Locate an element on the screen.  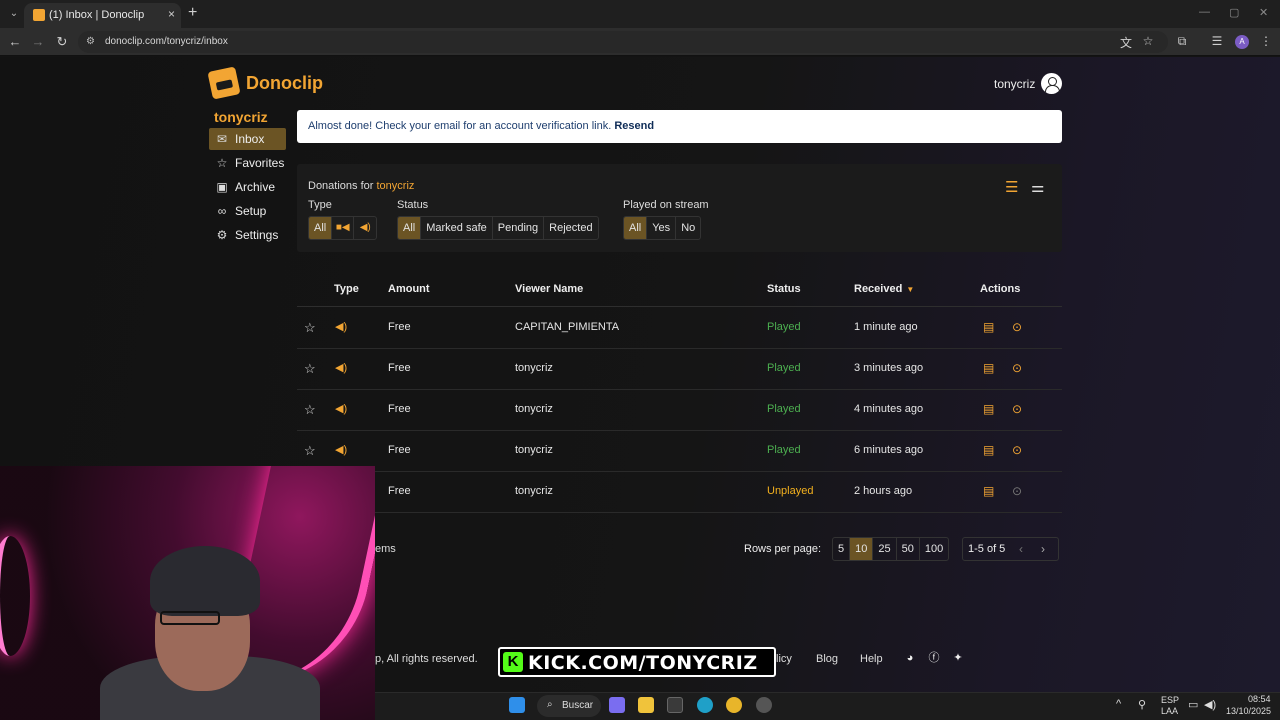
obs-icon is located at coordinates (764, 705).